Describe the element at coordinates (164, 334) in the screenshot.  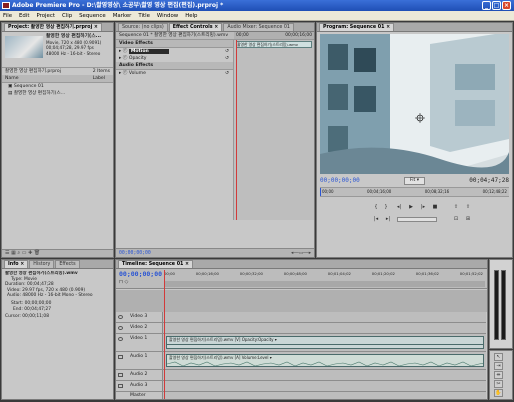
I see `timeline-playhead` at that location.